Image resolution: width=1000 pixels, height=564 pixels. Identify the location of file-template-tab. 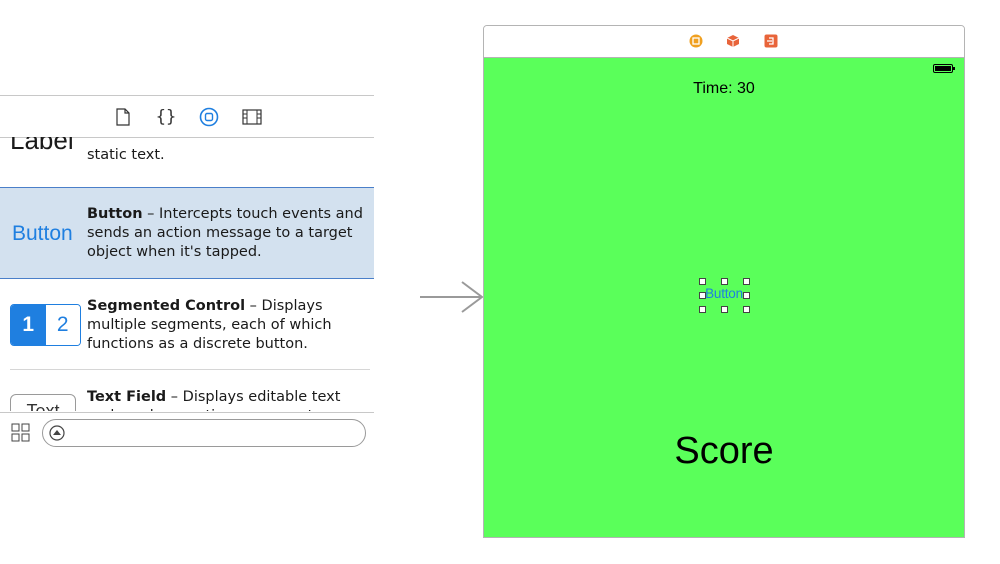
(123, 117).